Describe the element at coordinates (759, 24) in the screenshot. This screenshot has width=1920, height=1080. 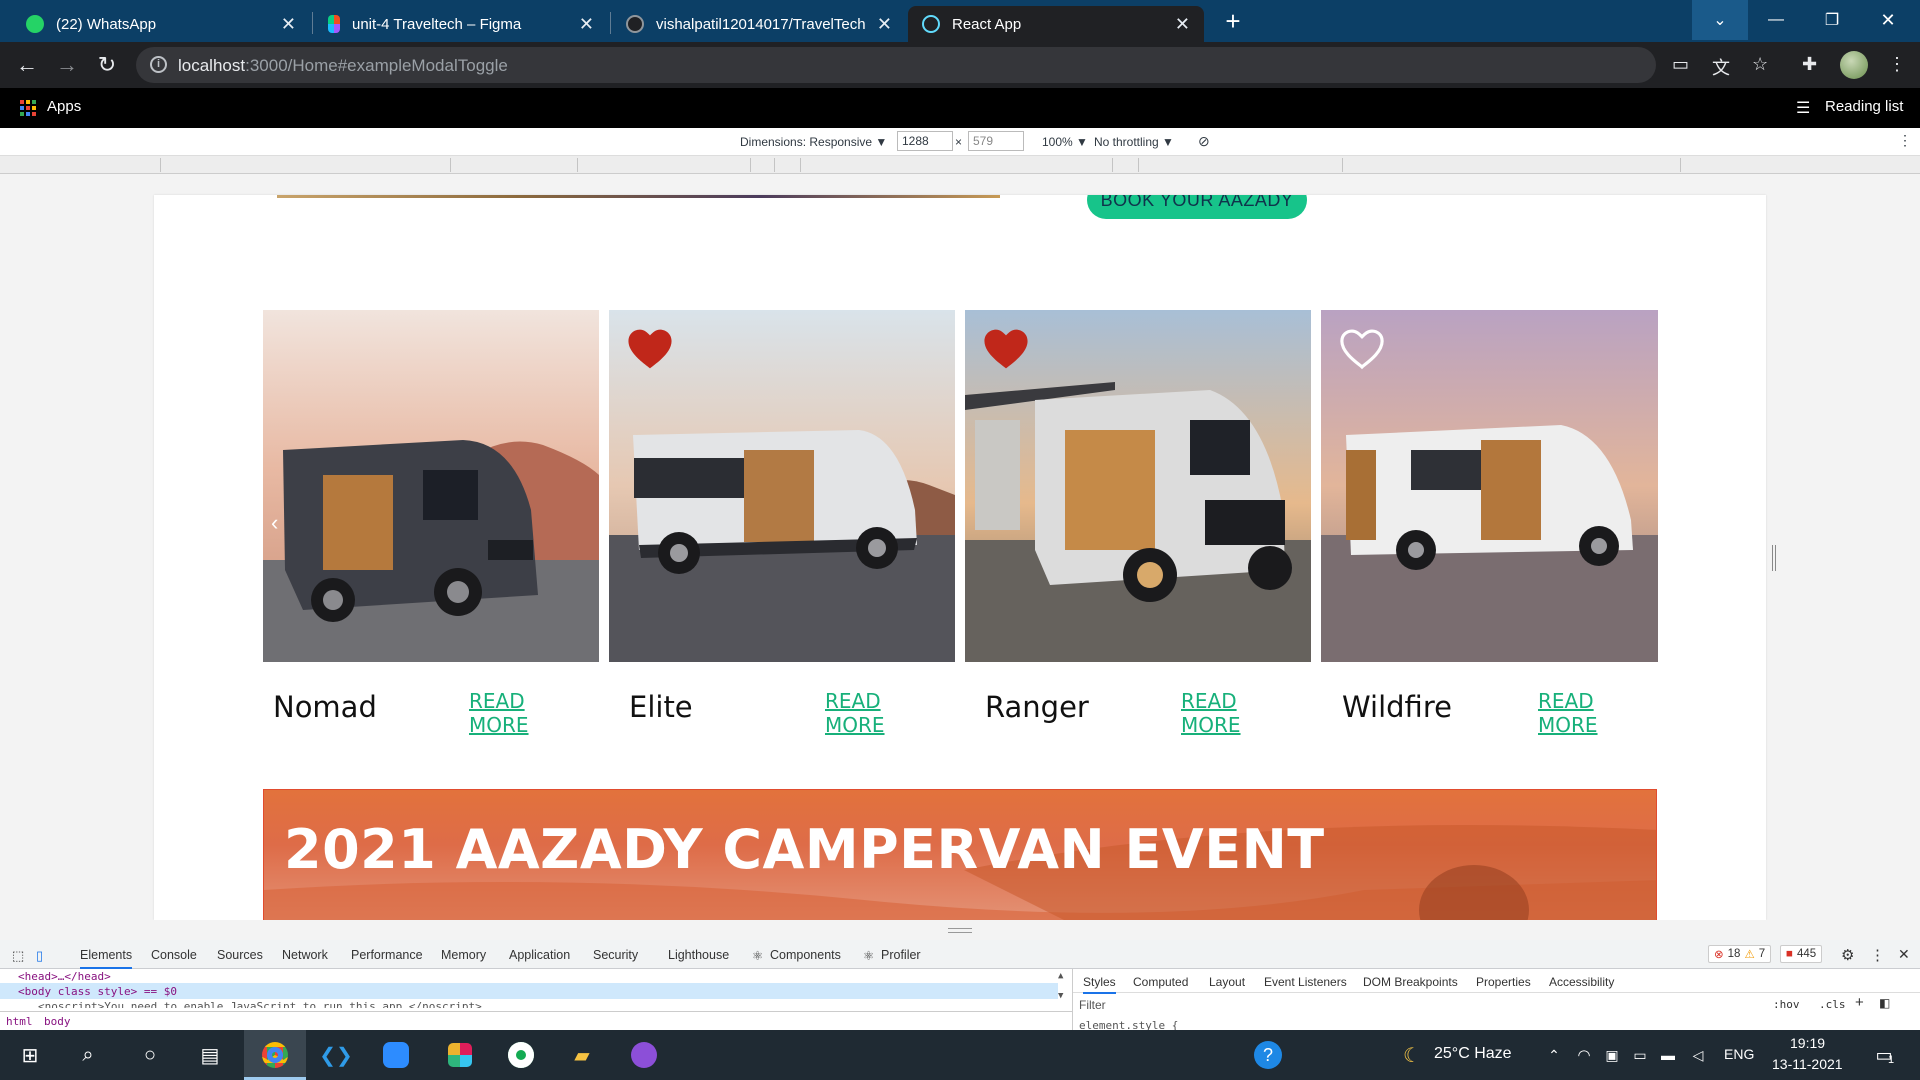
I see `tab-github: vishalpatil12014017/TravelTech ✕` at that location.